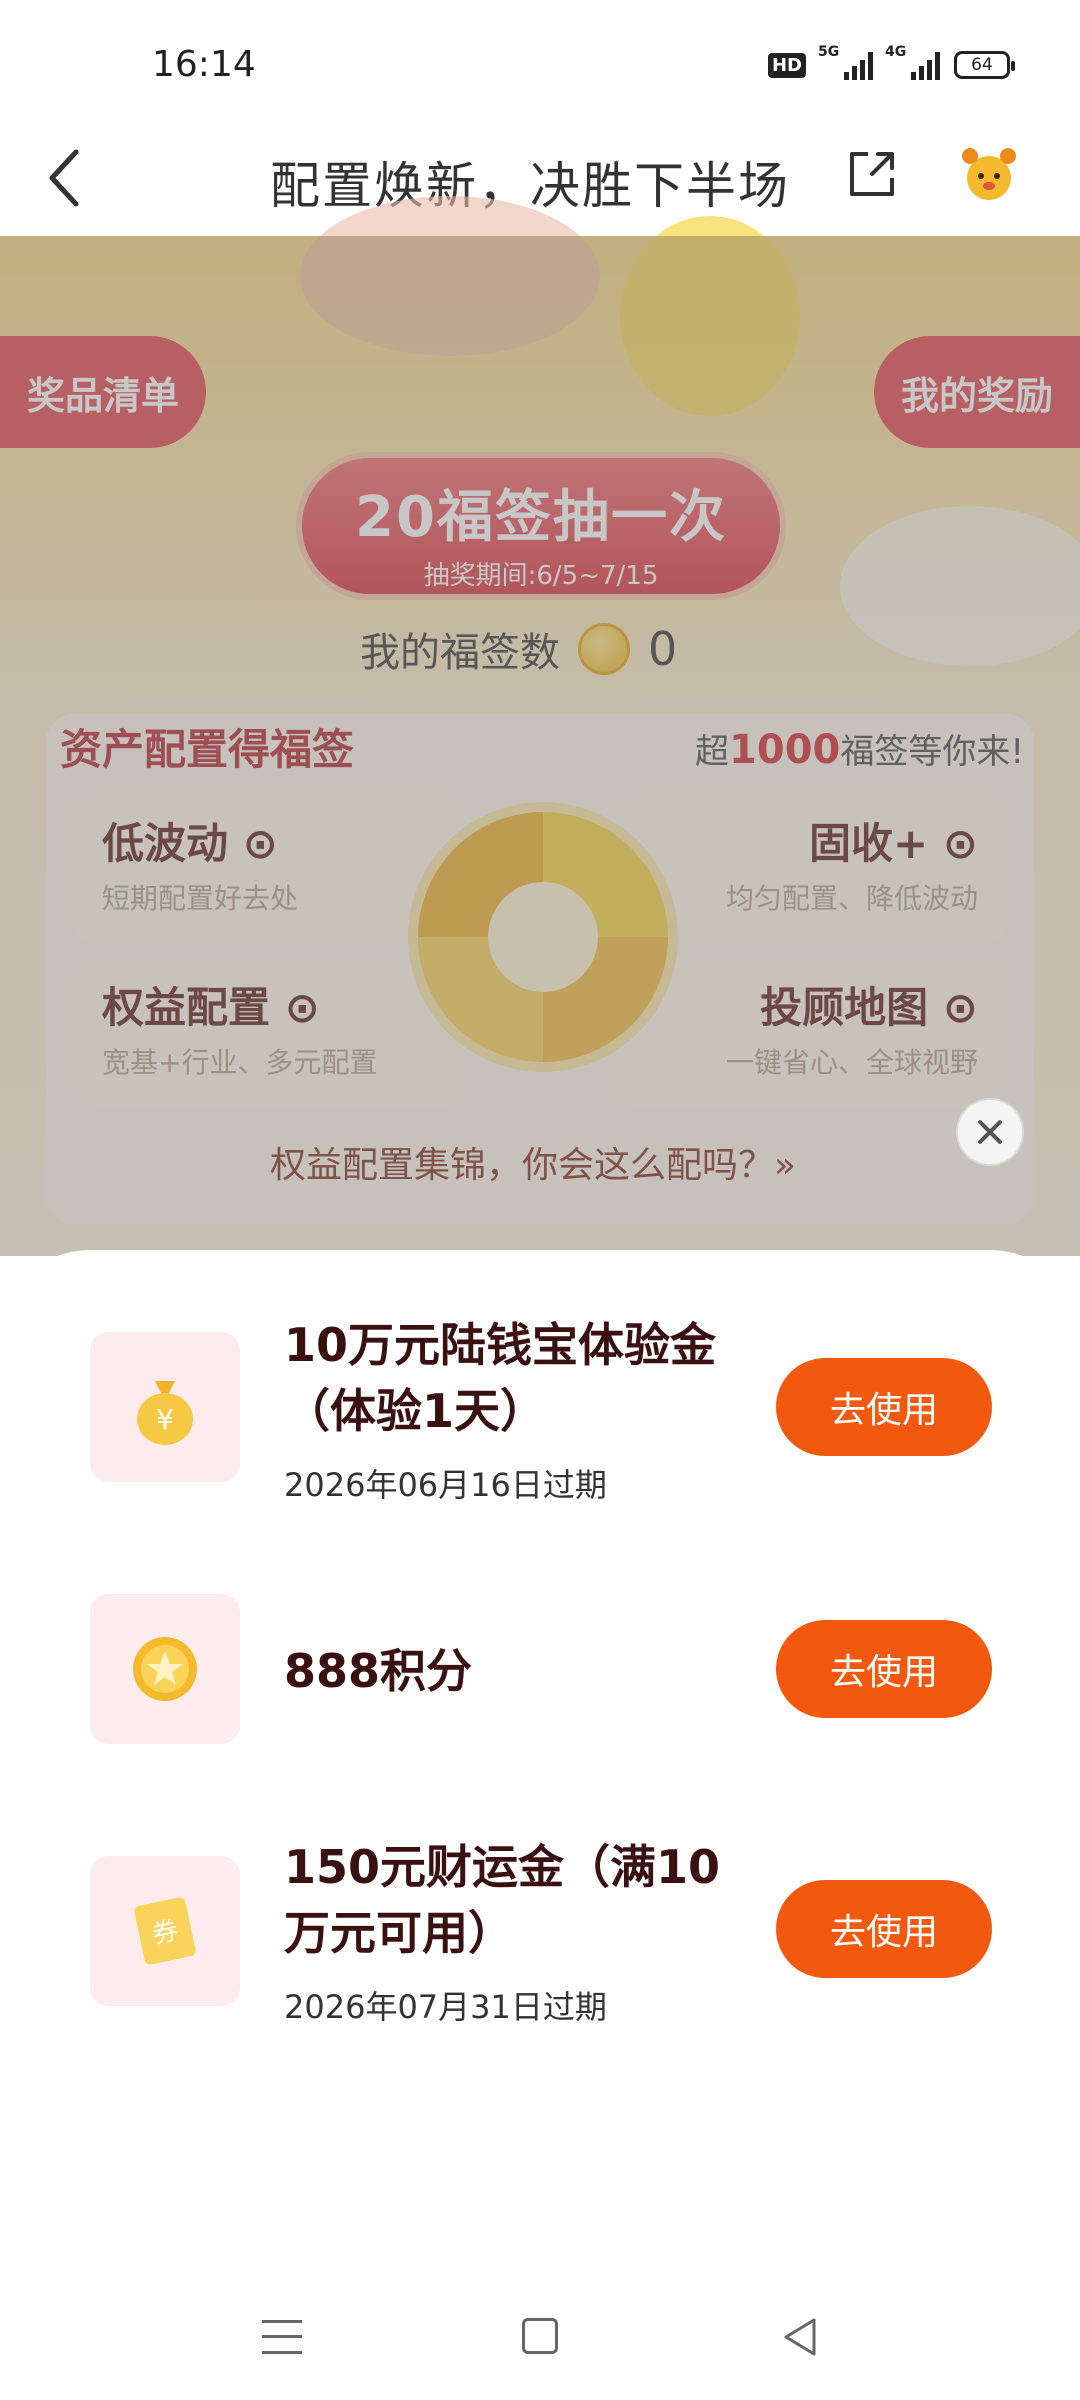 This screenshot has height=2400, width=1080. Describe the element at coordinates (896, 52) in the screenshot. I see `signal-4g-label: 4G` at that location.